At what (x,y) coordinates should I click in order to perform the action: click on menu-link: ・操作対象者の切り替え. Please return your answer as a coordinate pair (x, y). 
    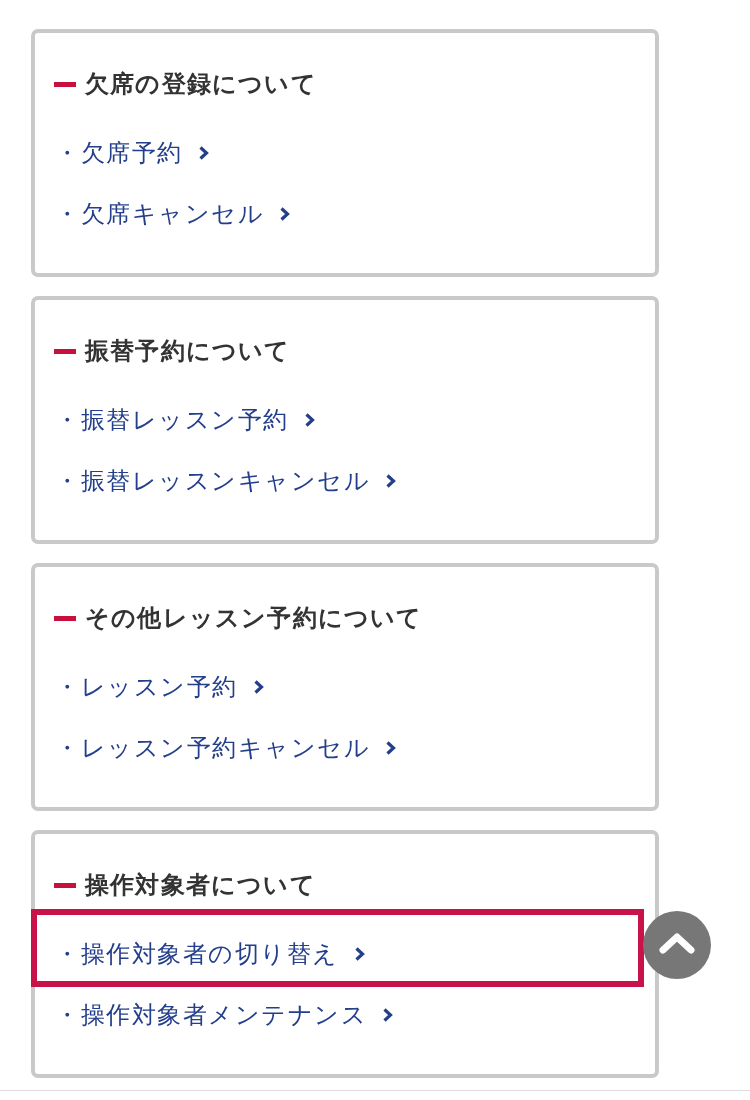
    Looking at the image, I should click on (210, 953).